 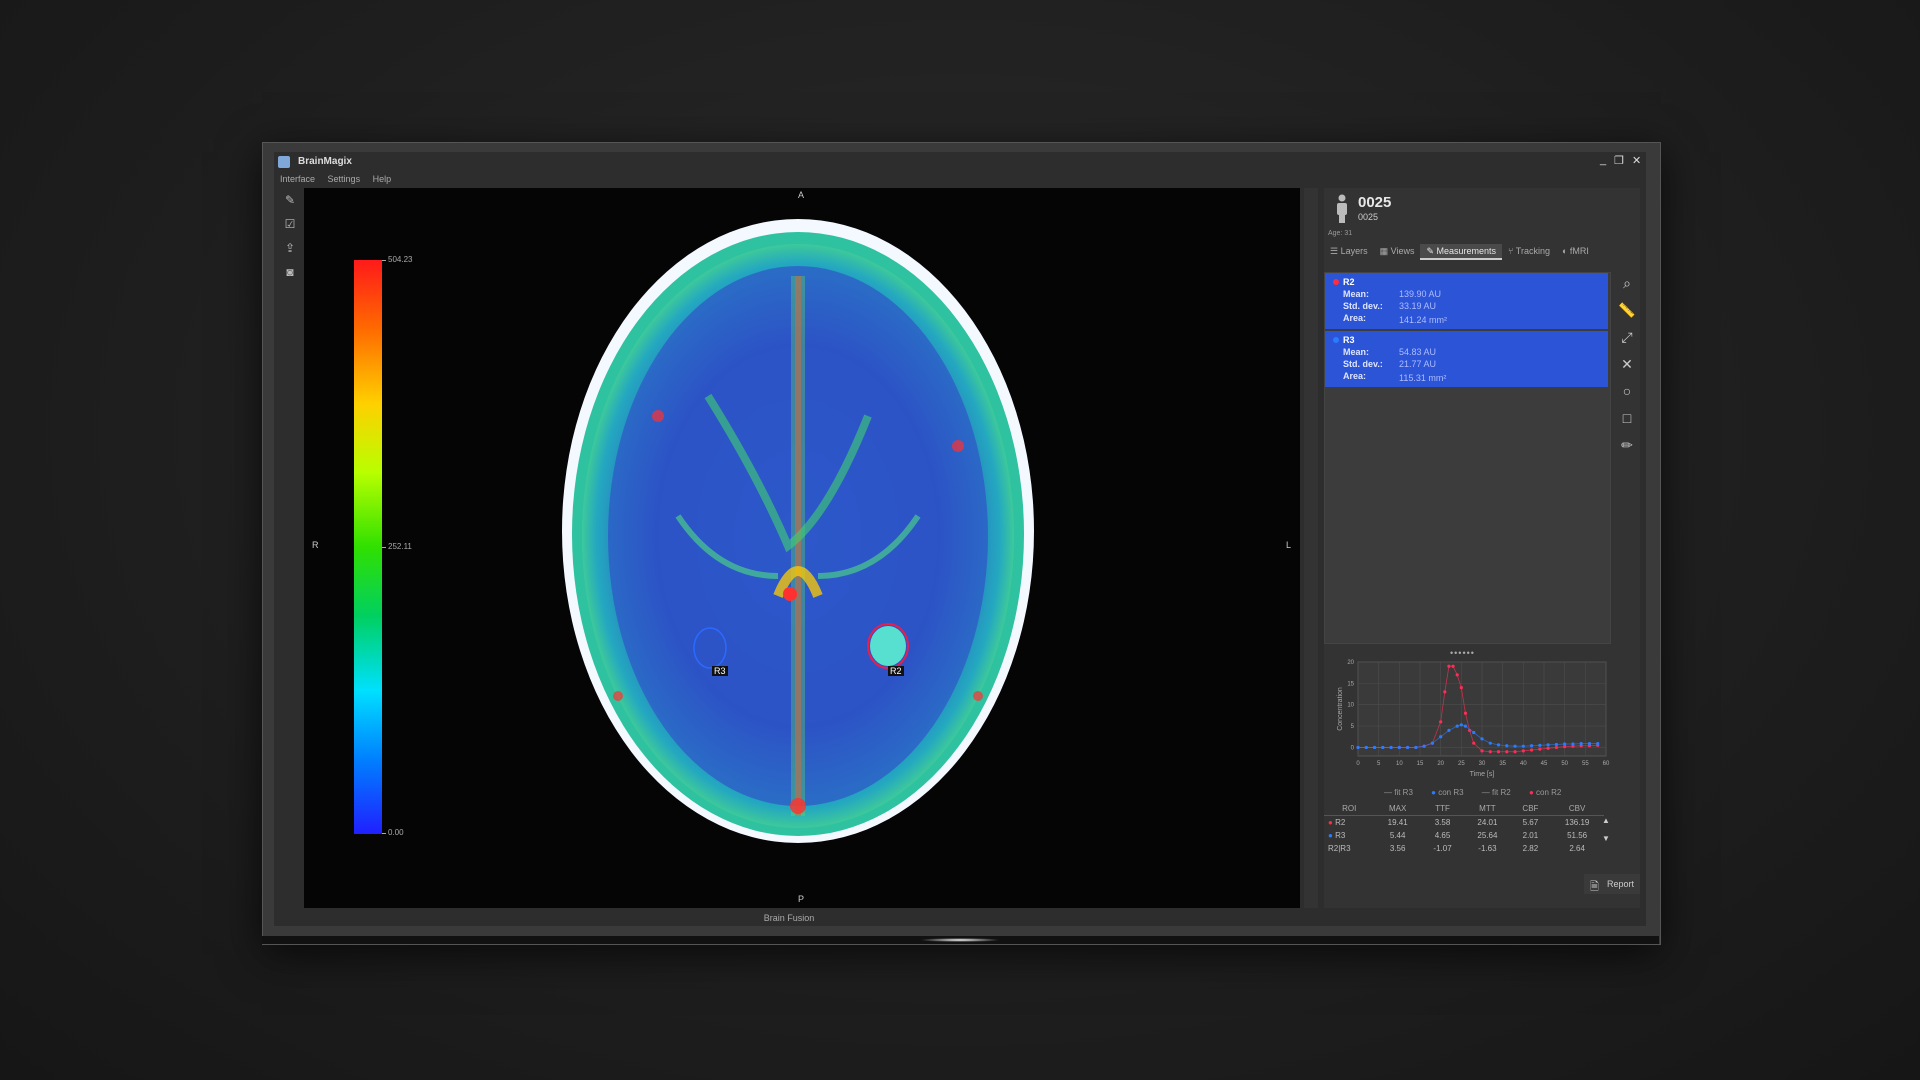 I want to click on tab-measurements: ✎ Measurements, so click(x=1461, y=252).